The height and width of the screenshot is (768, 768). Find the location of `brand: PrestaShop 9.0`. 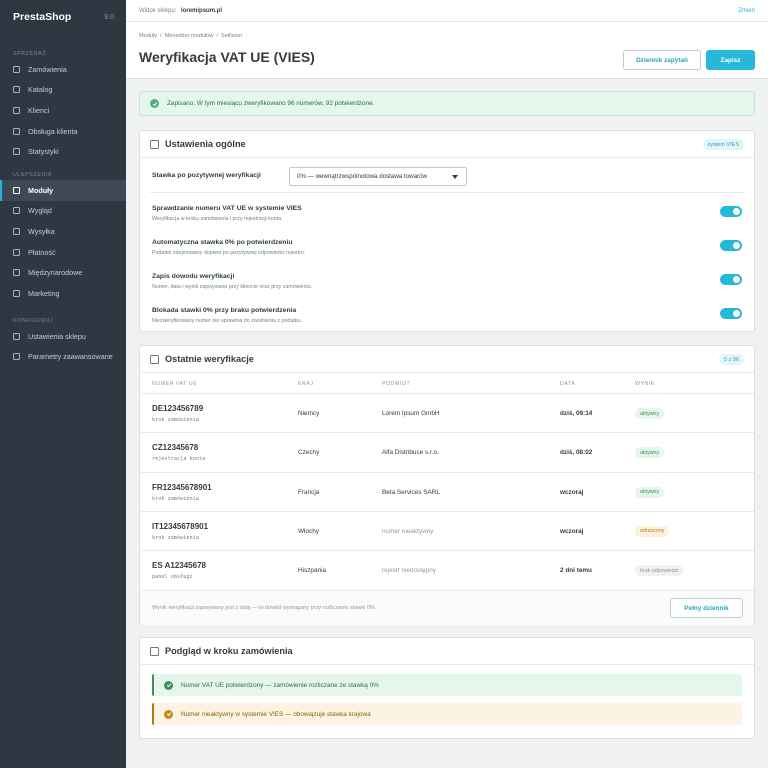

brand: PrestaShop 9.0 is located at coordinates (63, 17).